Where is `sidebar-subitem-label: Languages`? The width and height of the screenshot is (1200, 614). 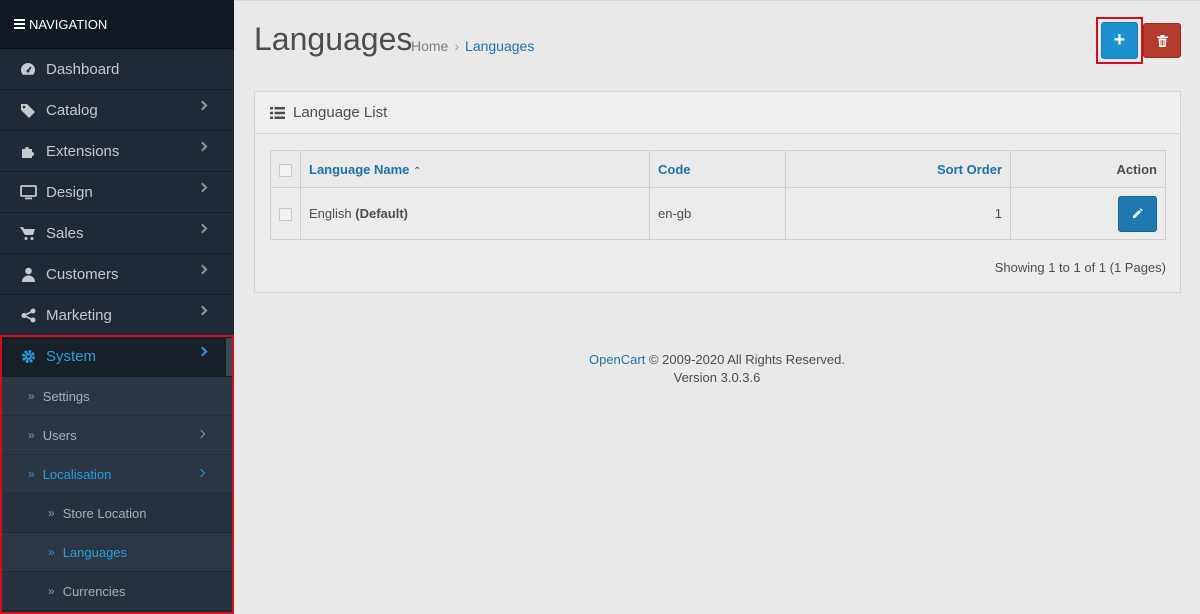 sidebar-subitem-label: Languages is located at coordinates (95, 552).